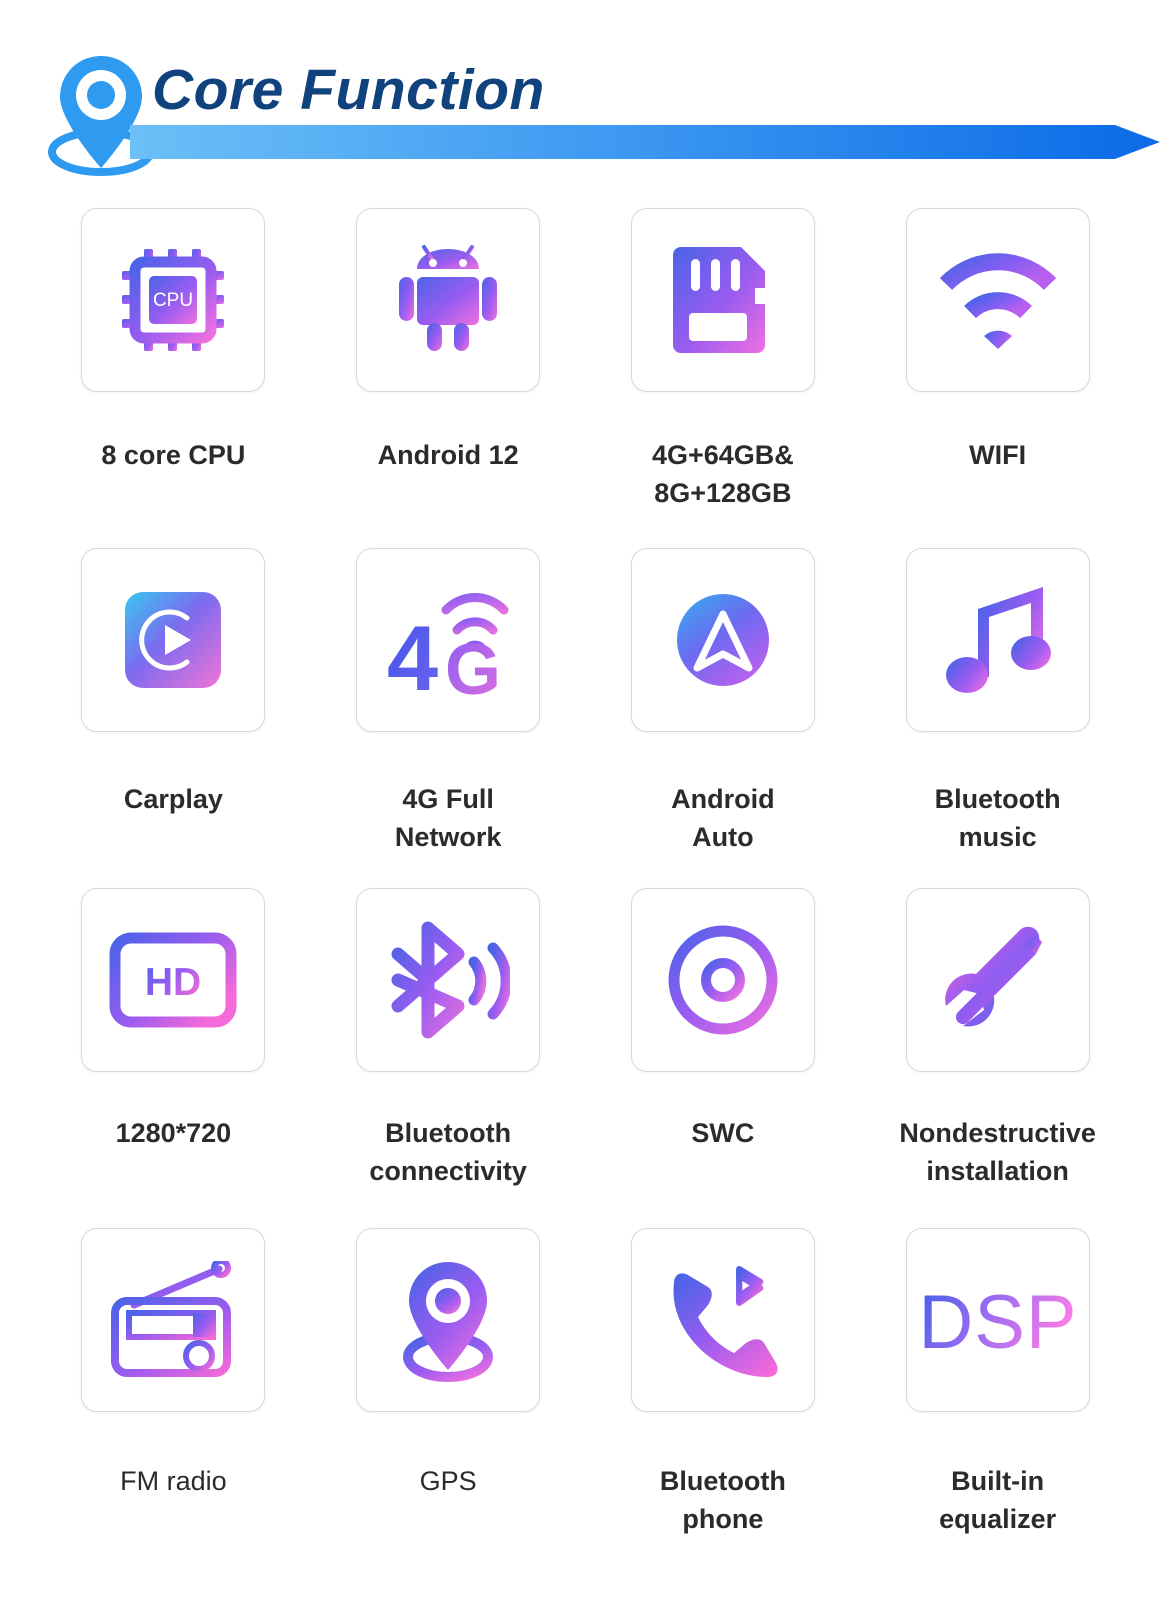 The image size is (1171, 1599). I want to click on feature-item-fm-radio: FM radio, so click(173, 1398).